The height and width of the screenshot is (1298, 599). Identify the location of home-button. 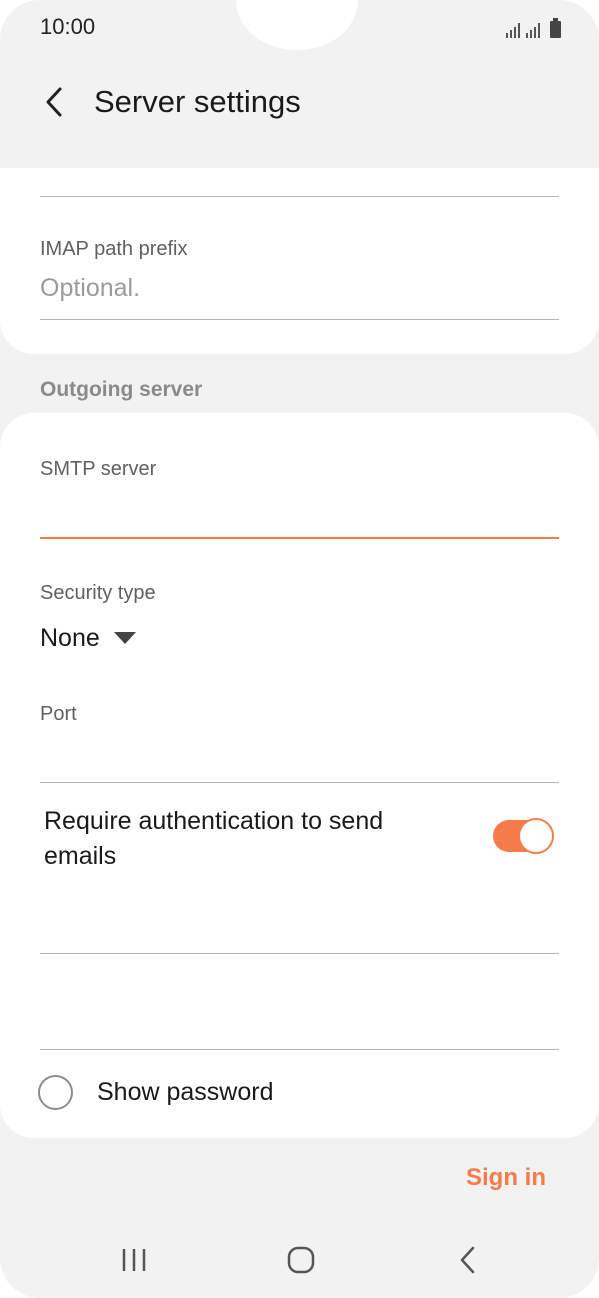
(301, 1260).